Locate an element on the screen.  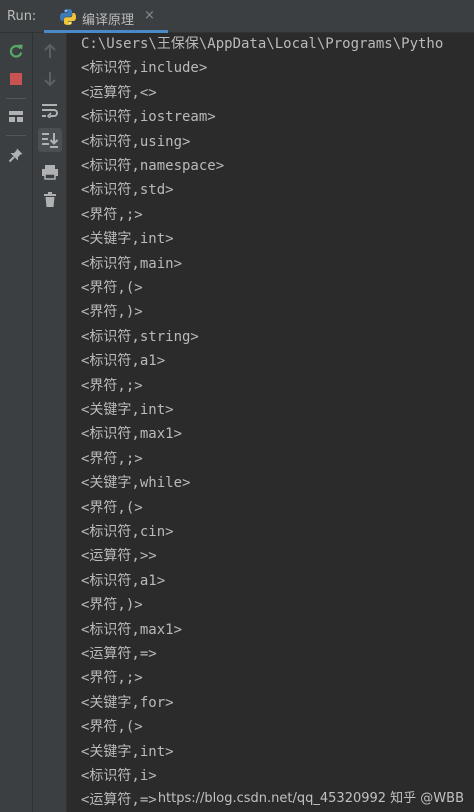
layout-icon is located at coordinates (16, 116).